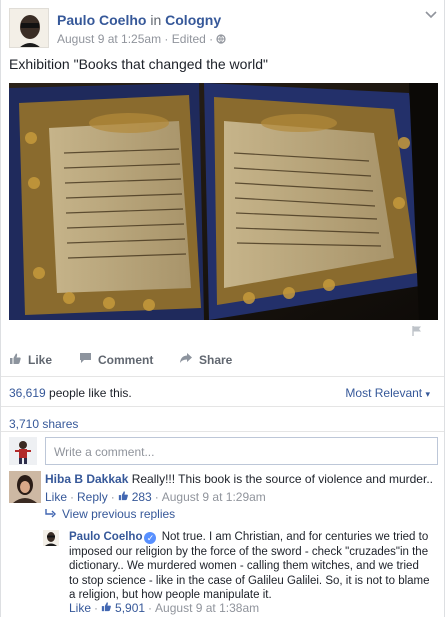 The height and width of the screenshot is (617, 445). Describe the element at coordinates (23, 451) in the screenshot. I see `current-user-avatar` at that location.